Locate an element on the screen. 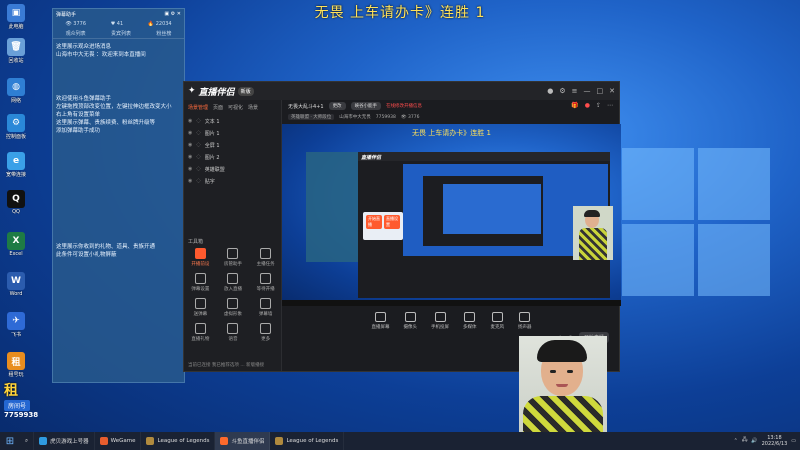  tool-button: 弹幕墙 is located at coordinates (265, 307).